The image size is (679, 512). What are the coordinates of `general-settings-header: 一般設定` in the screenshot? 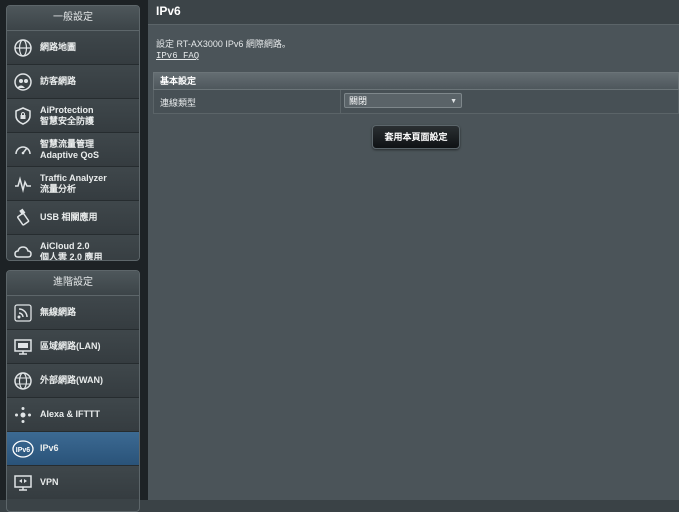 It's located at (73, 18).